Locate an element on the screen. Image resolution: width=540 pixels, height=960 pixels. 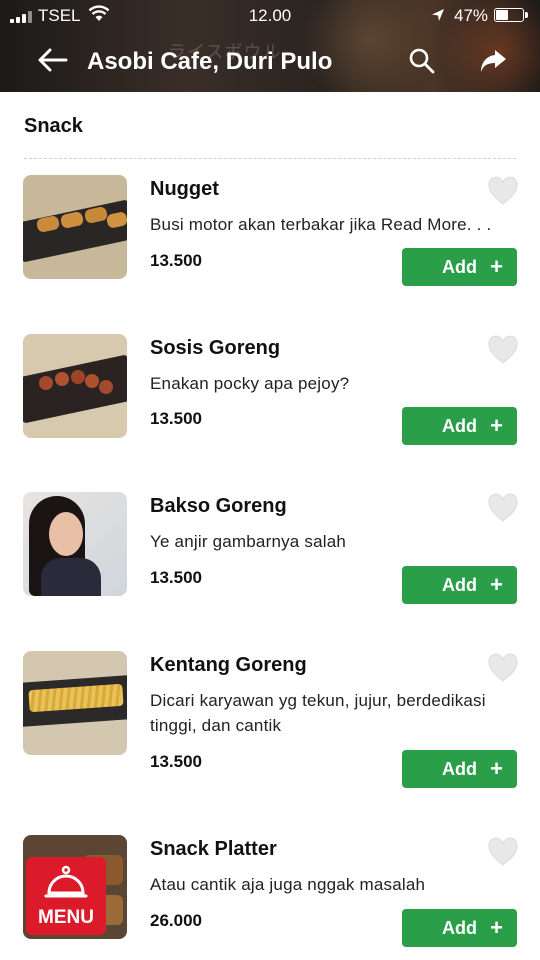
location-arrow-icon is located at coordinates (438, 15).